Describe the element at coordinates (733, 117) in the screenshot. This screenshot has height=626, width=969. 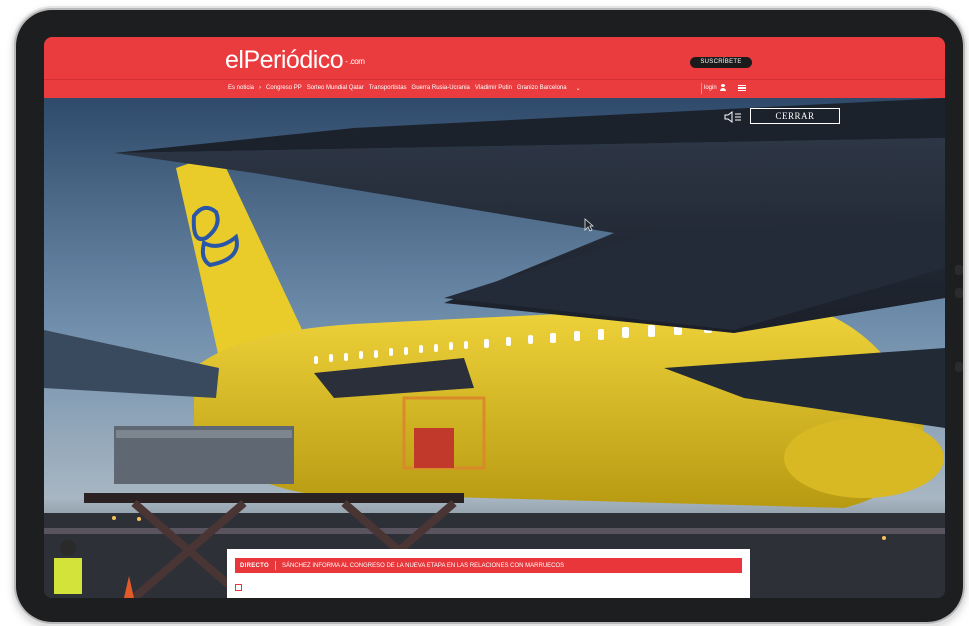
I see `sound-icon` at that location.